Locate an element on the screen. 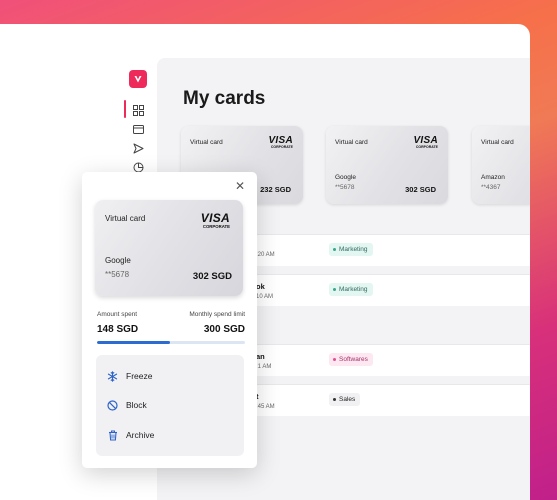 This screenshot has width=557, height=500. card-actions: Freeze Block Archive is located at coordinates (170, 405).